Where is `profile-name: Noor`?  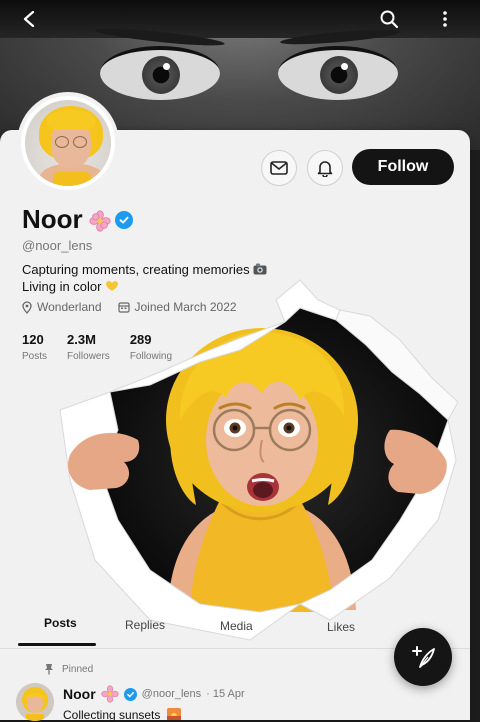 profile-name: Noor is located at coordinates (52, 219).